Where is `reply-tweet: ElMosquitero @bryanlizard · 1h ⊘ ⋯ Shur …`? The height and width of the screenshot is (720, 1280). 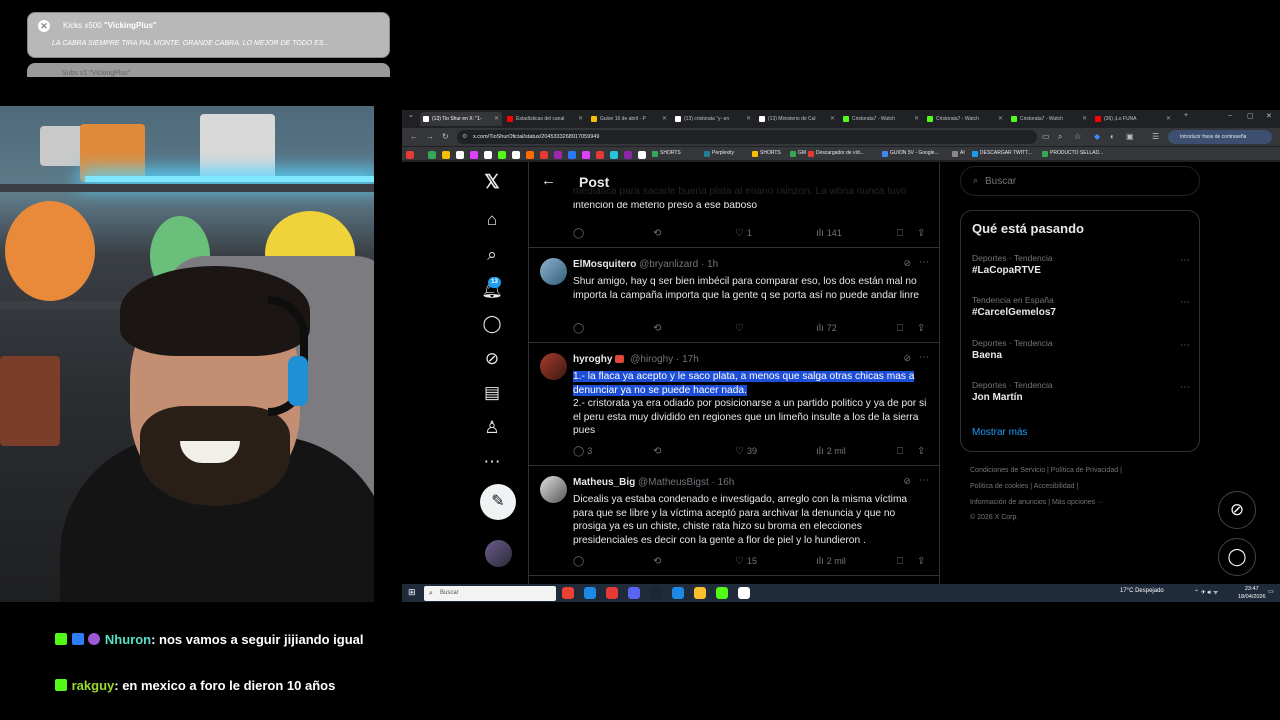 reply-tweet: ElMosquitero @bryanlizard · 1h ⊘ ⋯ Shur … is located at coordinates (734, 295).